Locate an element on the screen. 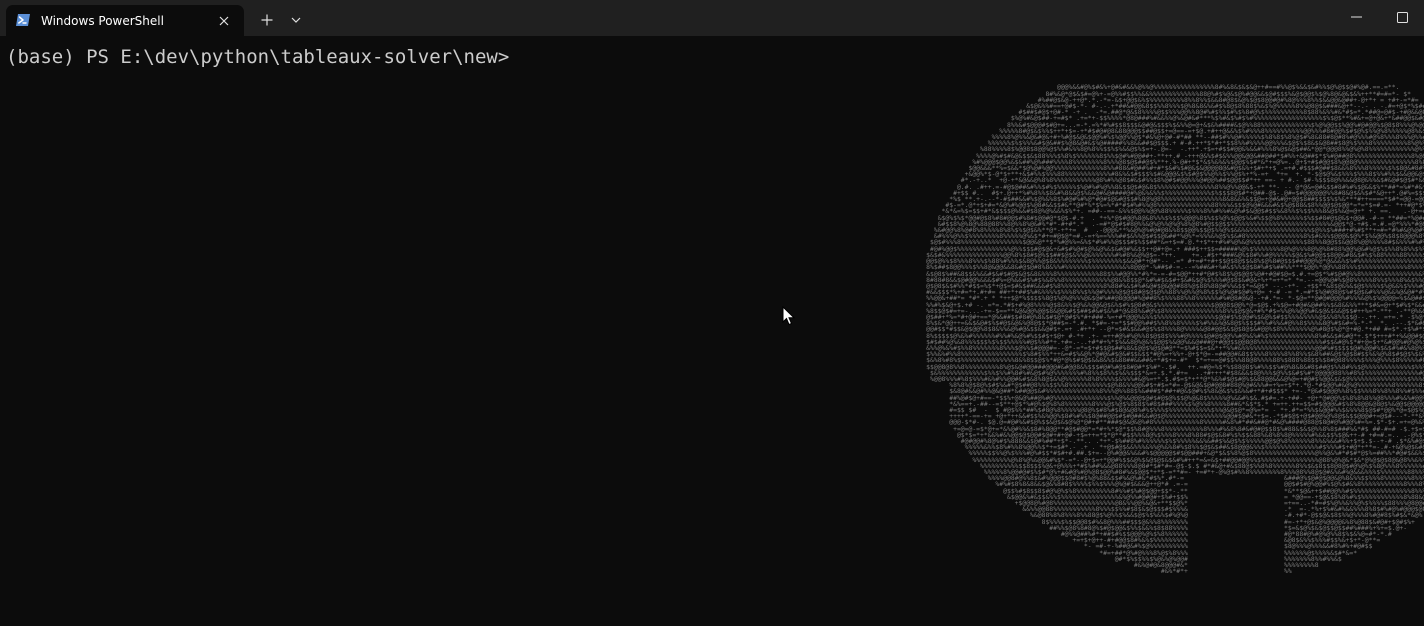 The image size is (1424, 626). maximize-button is located at coordinates (1401, 17).